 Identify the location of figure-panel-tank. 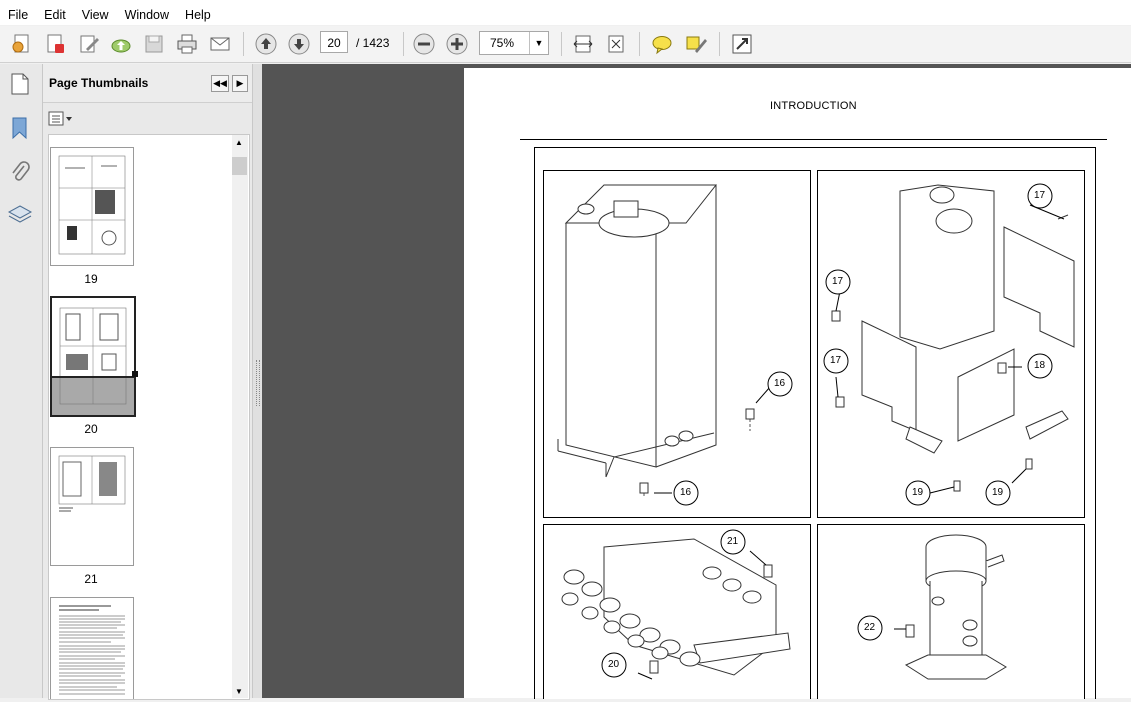
(677, 344).